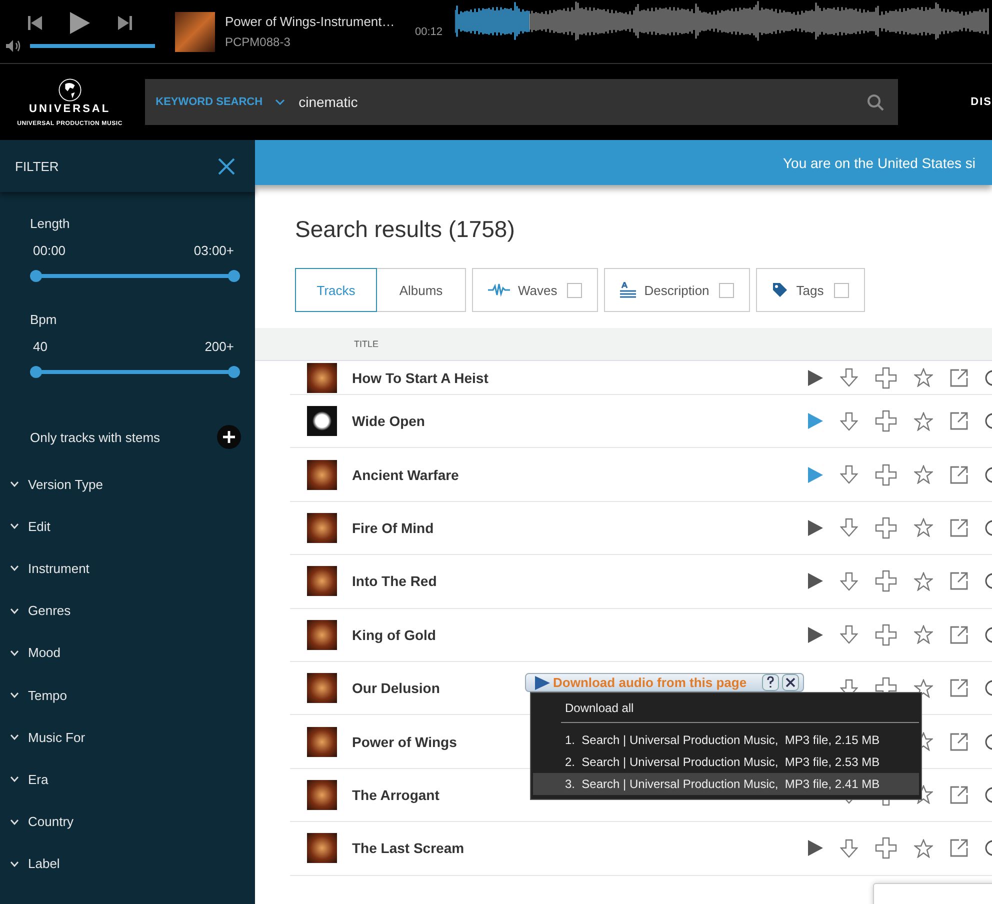  I want to click on filter-section: Music For, so click(127, 737).